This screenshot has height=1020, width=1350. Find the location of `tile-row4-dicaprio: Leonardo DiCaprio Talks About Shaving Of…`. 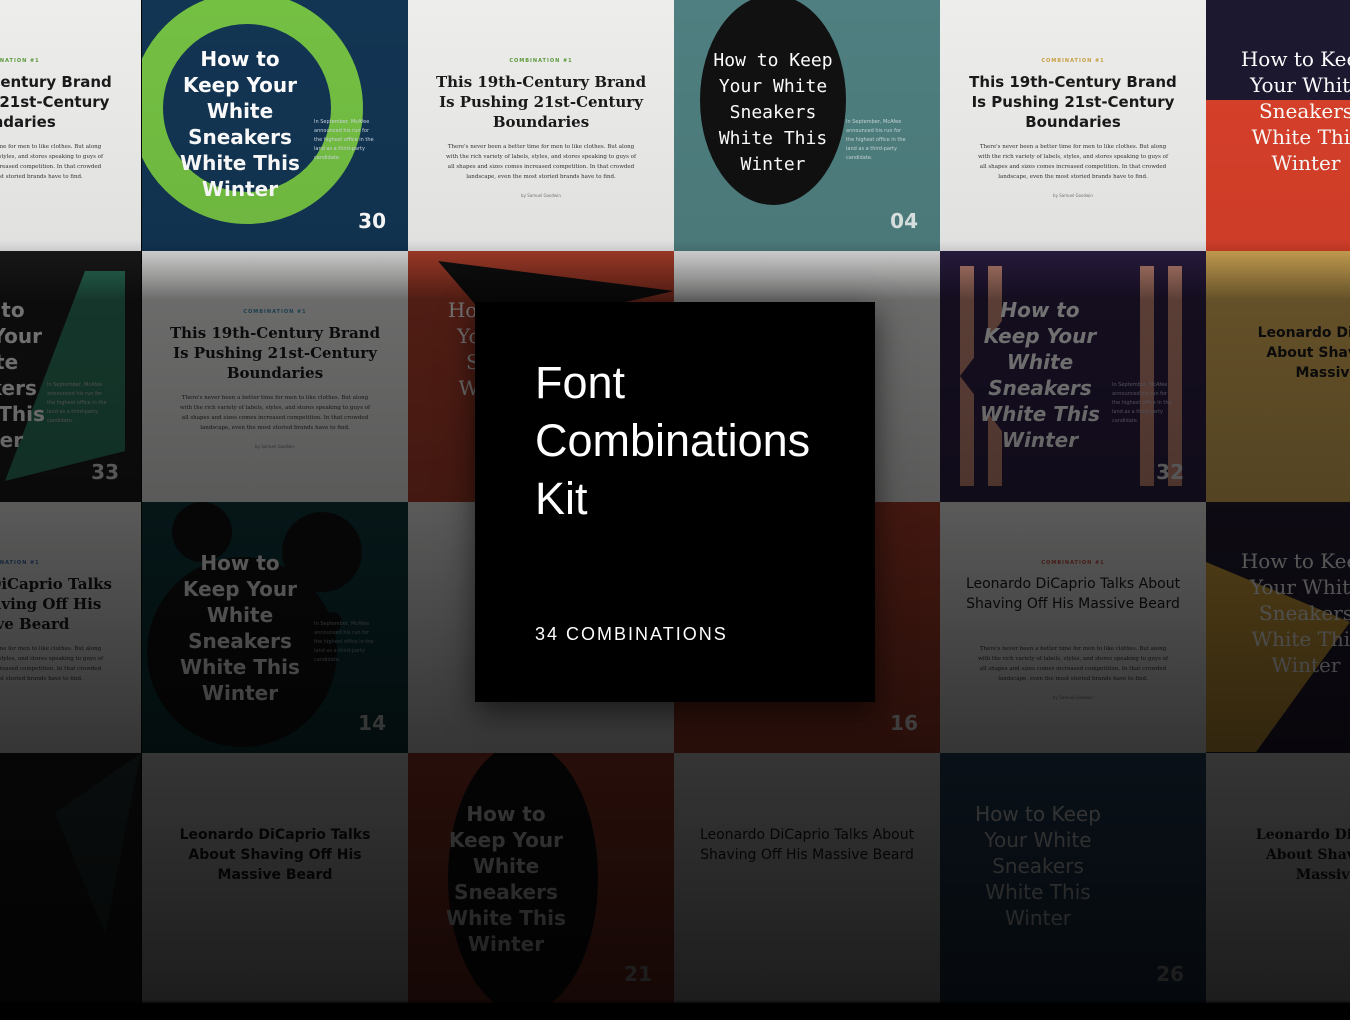

tile-row4-dicaprio: Leonardo DiCaprio Talks About Shaving Of… is located at coordinates (275, 878).